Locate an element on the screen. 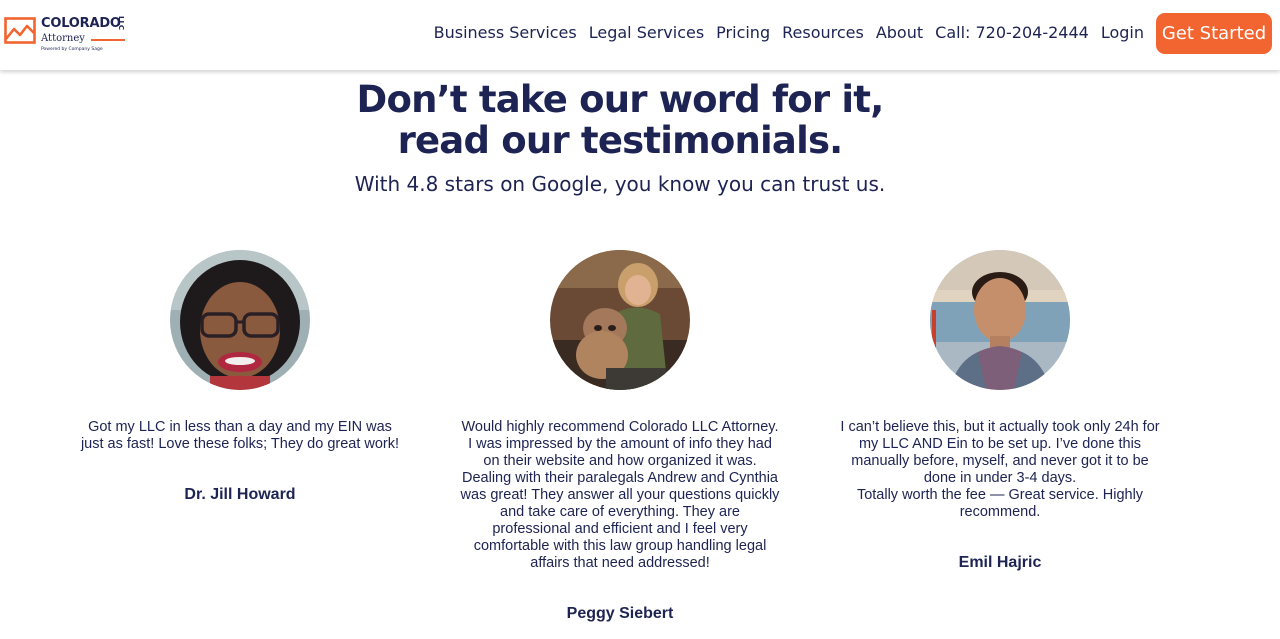 The height and width of the screenshot is (639, 1280). logo-underline is located at coordinates (108, 40).